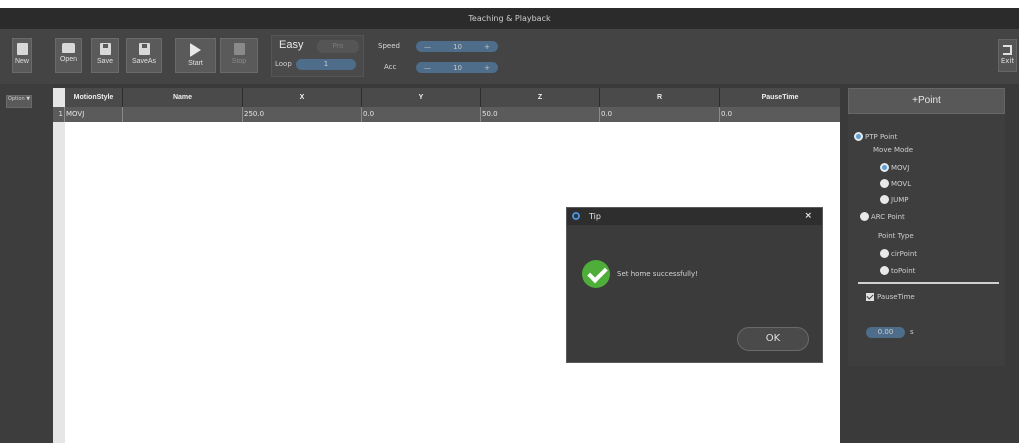 The image size is (1019, 443). What do you see at coordinates (660, 114) in the screenshot?
I see `cell-r: 0.0` at bounding box center [660, 114].